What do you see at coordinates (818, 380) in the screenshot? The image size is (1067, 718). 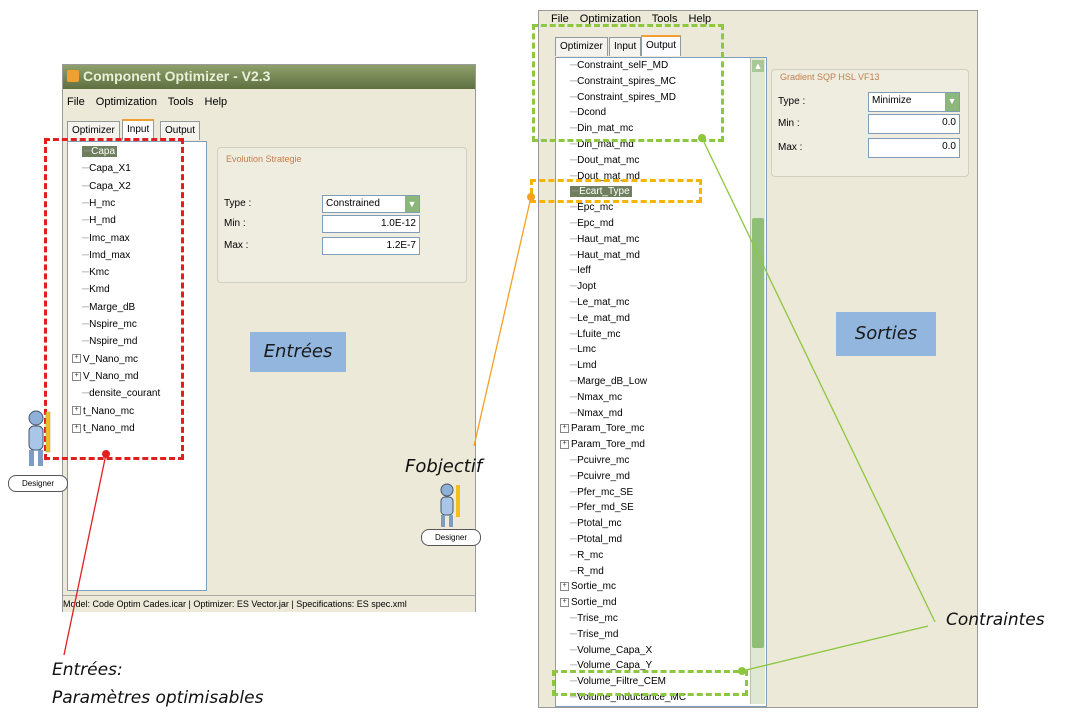 I see `green-pointer-line-top` at bounding box center [818, 380].